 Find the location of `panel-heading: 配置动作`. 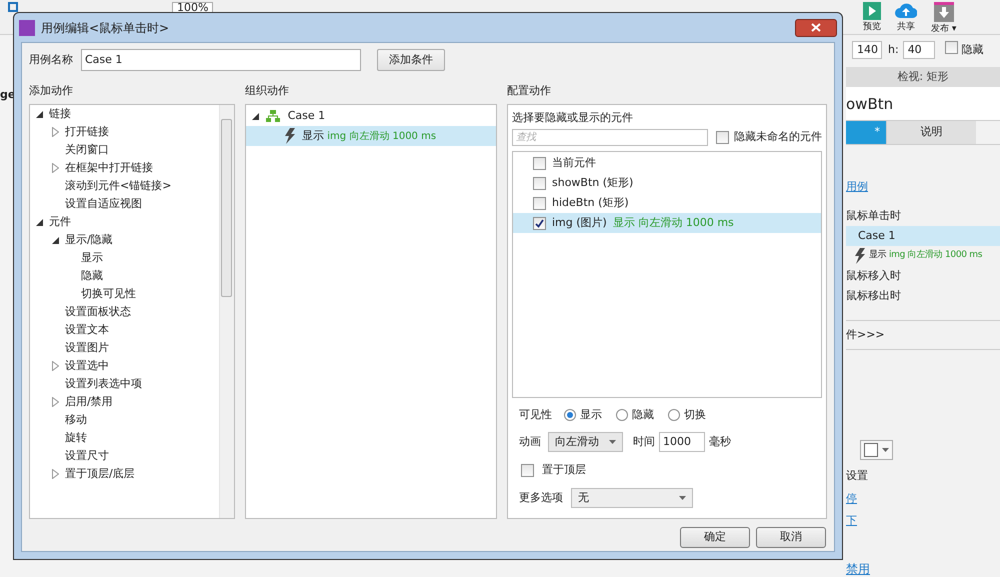

panel-heading: 配置动作 is located at coordinates (529, 91).